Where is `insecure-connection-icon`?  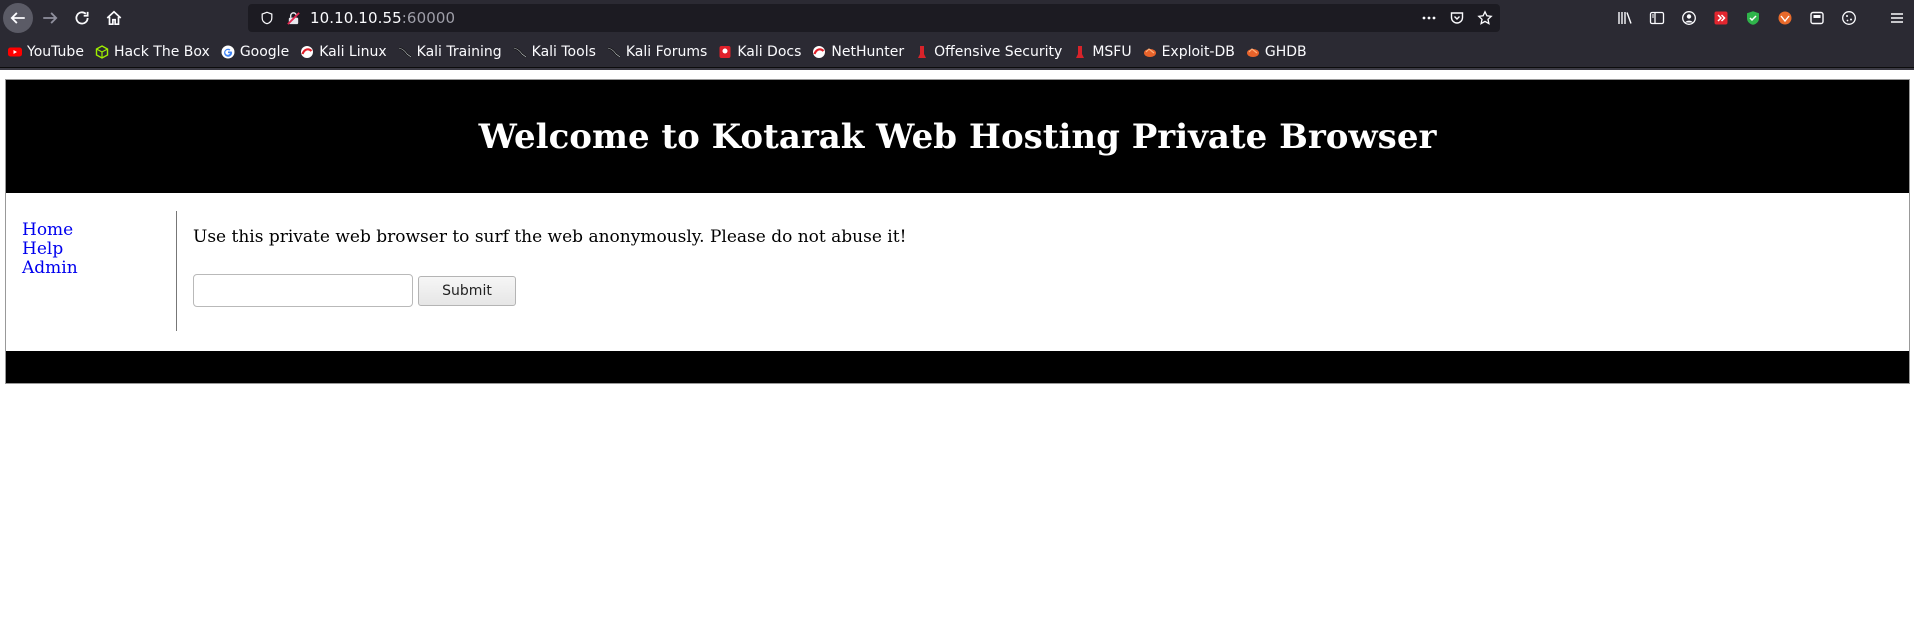 insecure-connection-icon is located at coordinates (293, 18).